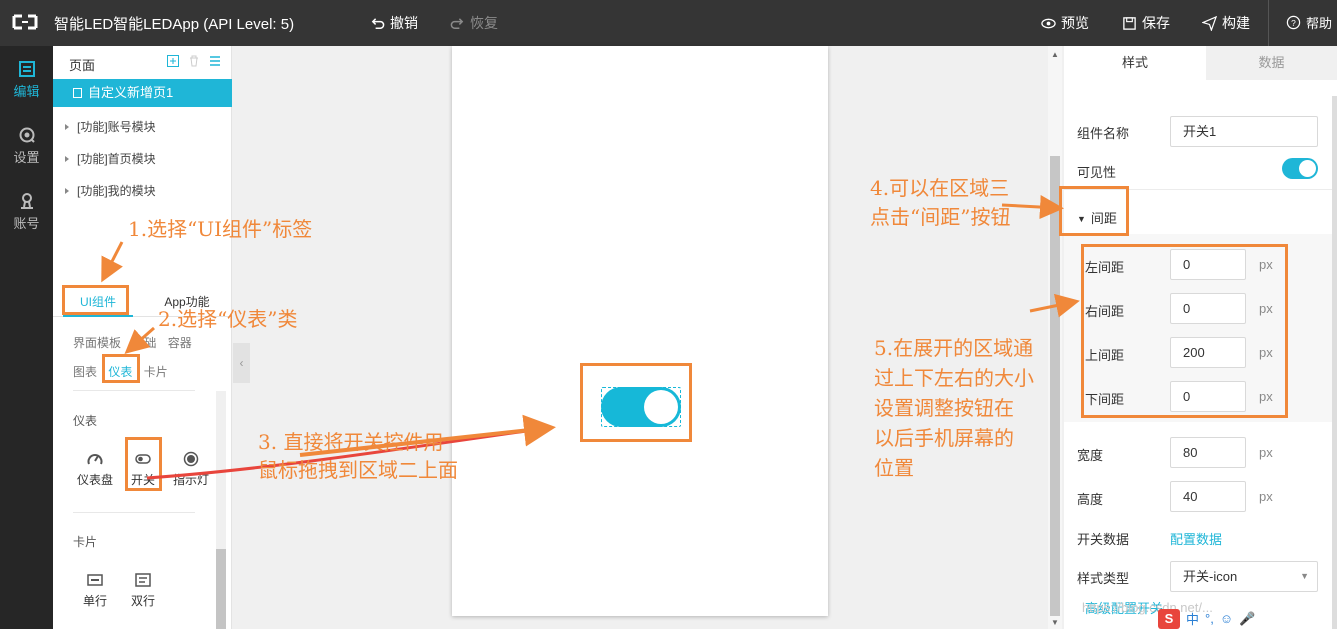 The image size is (1337, 629). Describe the element at coordinates (944, 408) in the screenshot. I see `annotation-step-5-line3: 设置调整按钮在` at that location.